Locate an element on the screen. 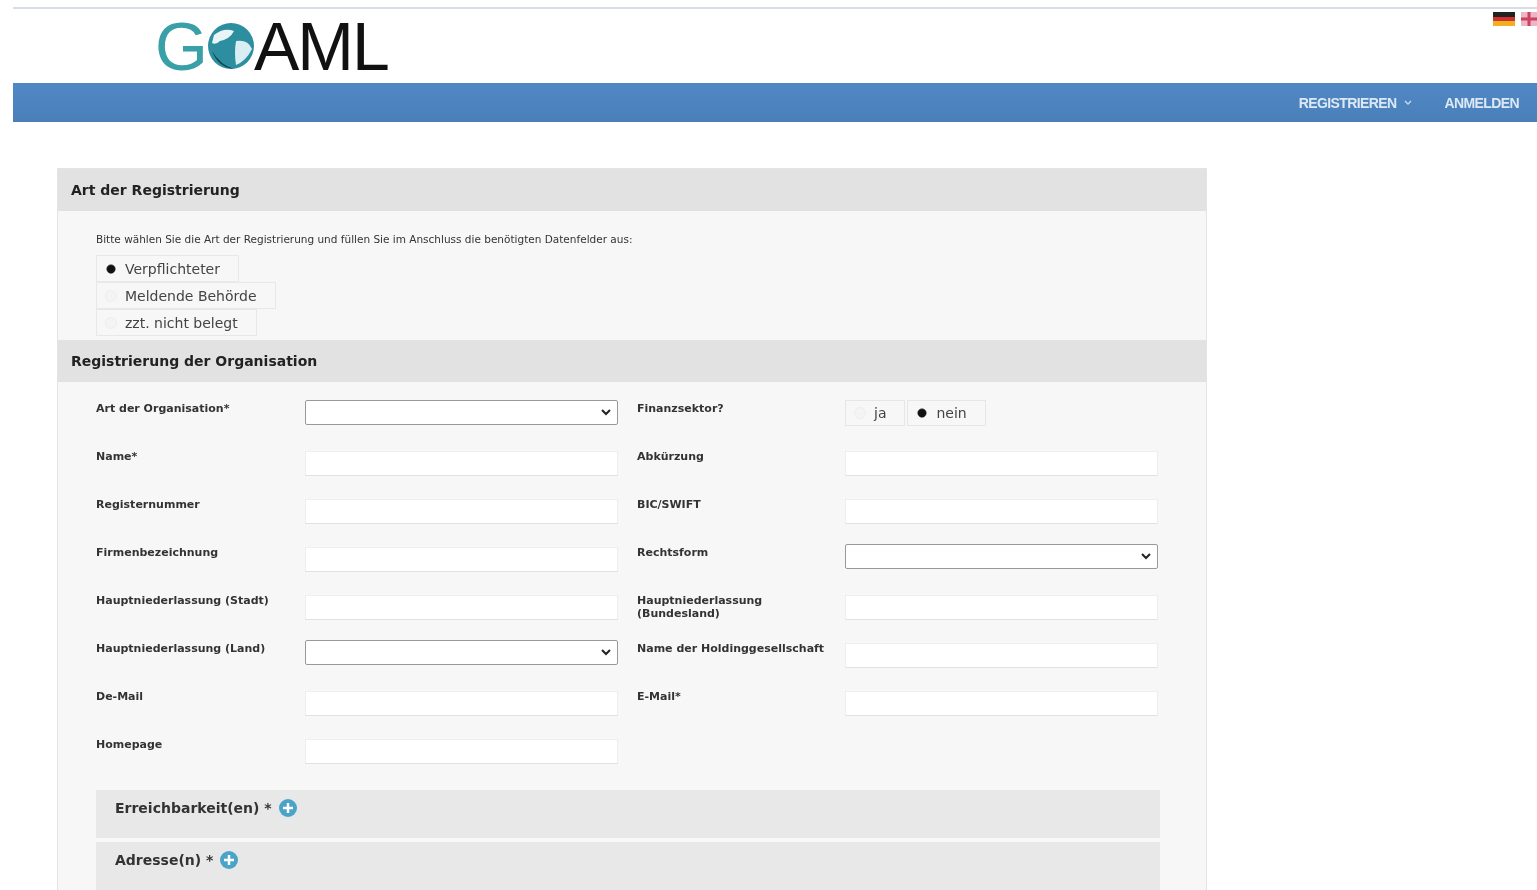  field-label: Abkürzung is located at coordinates (671, 457).